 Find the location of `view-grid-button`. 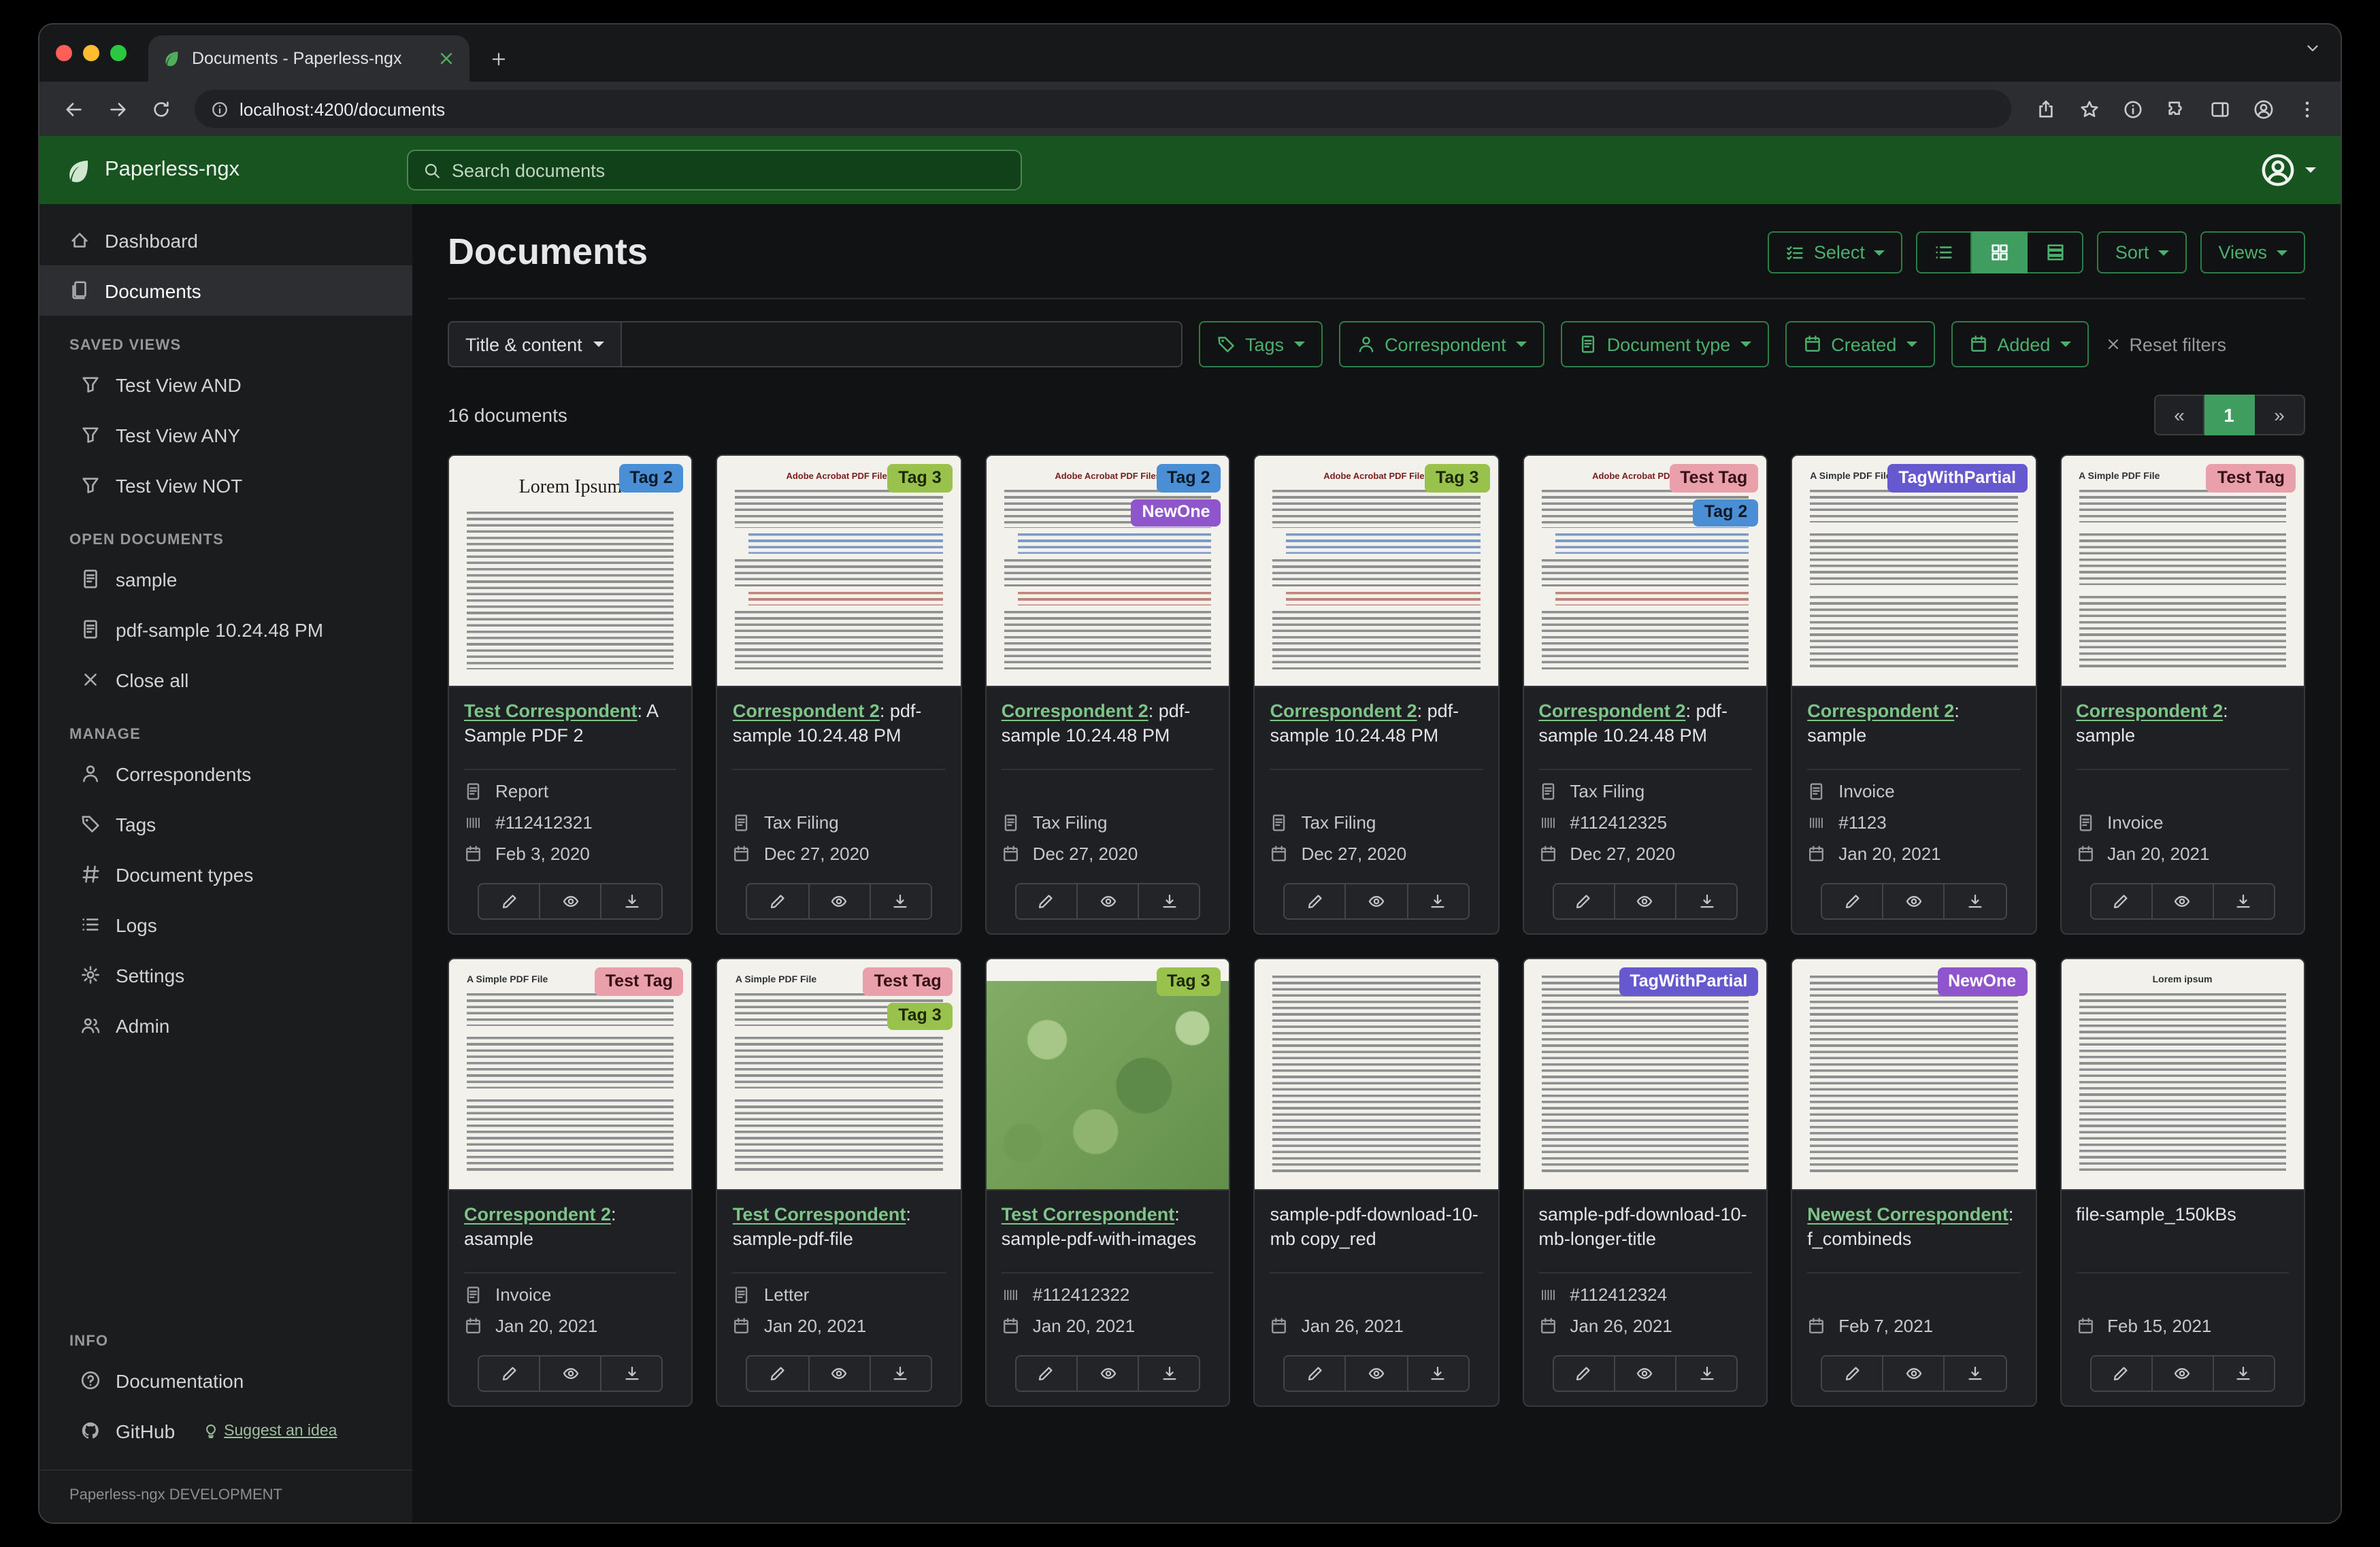

view-grid-button is located at coordinates (2000, 252).